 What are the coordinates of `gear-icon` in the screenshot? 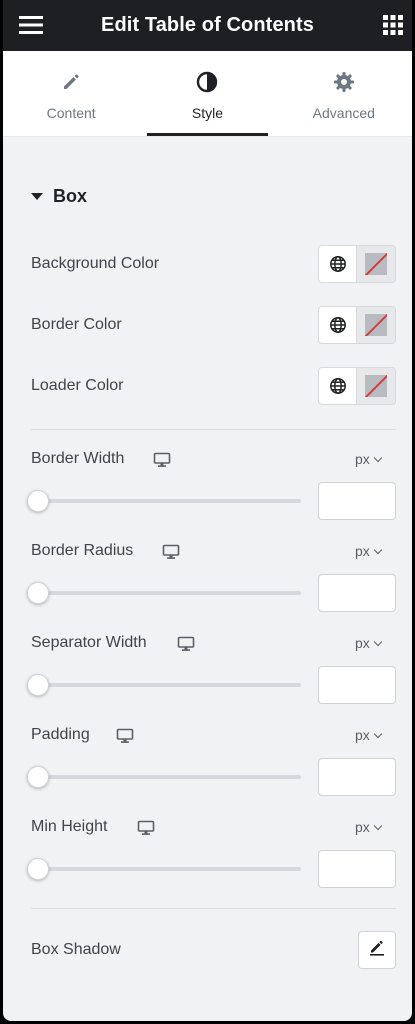 It's located at (344, 82).